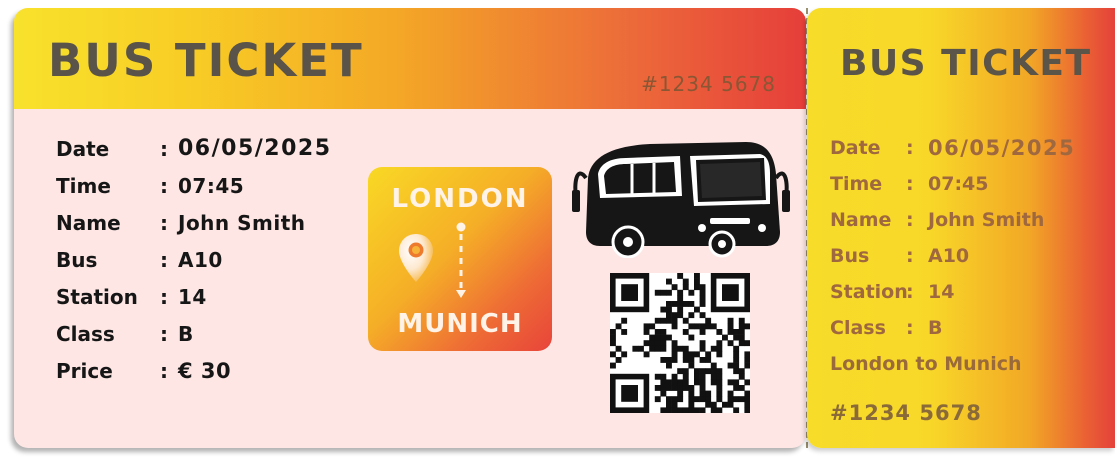 This screenshot has width=1115, height=459. I want to click on detail-row-bus: Bus : A10, so click(194, 259).